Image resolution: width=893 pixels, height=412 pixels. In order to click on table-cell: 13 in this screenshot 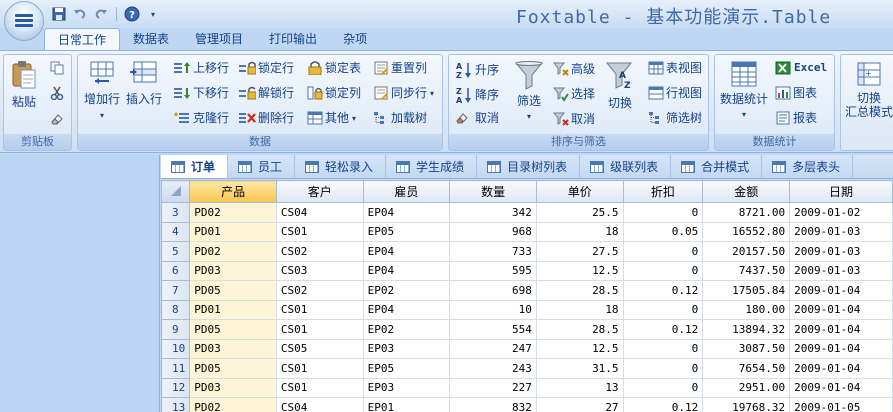, I will do `click(579, 387)`.